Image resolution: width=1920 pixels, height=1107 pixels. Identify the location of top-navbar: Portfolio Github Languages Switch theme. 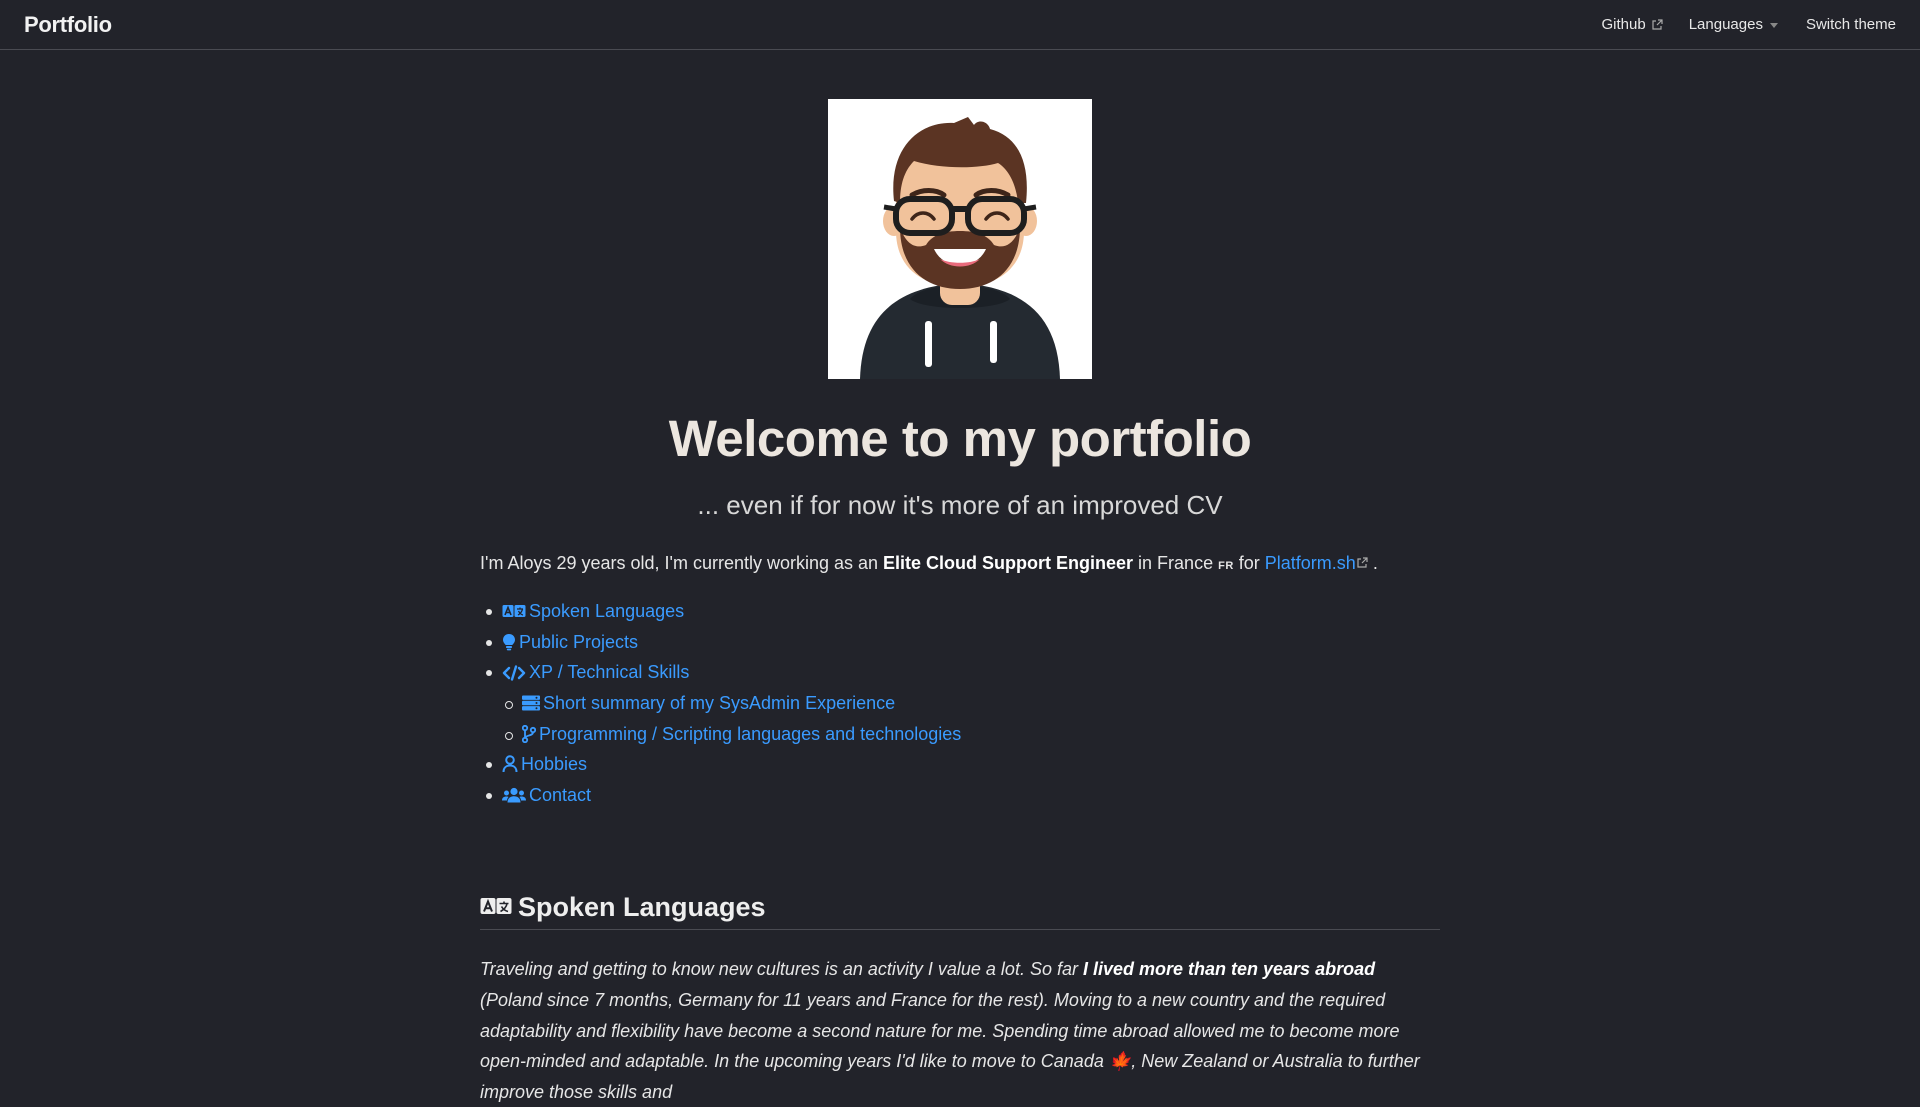
(960, 25).